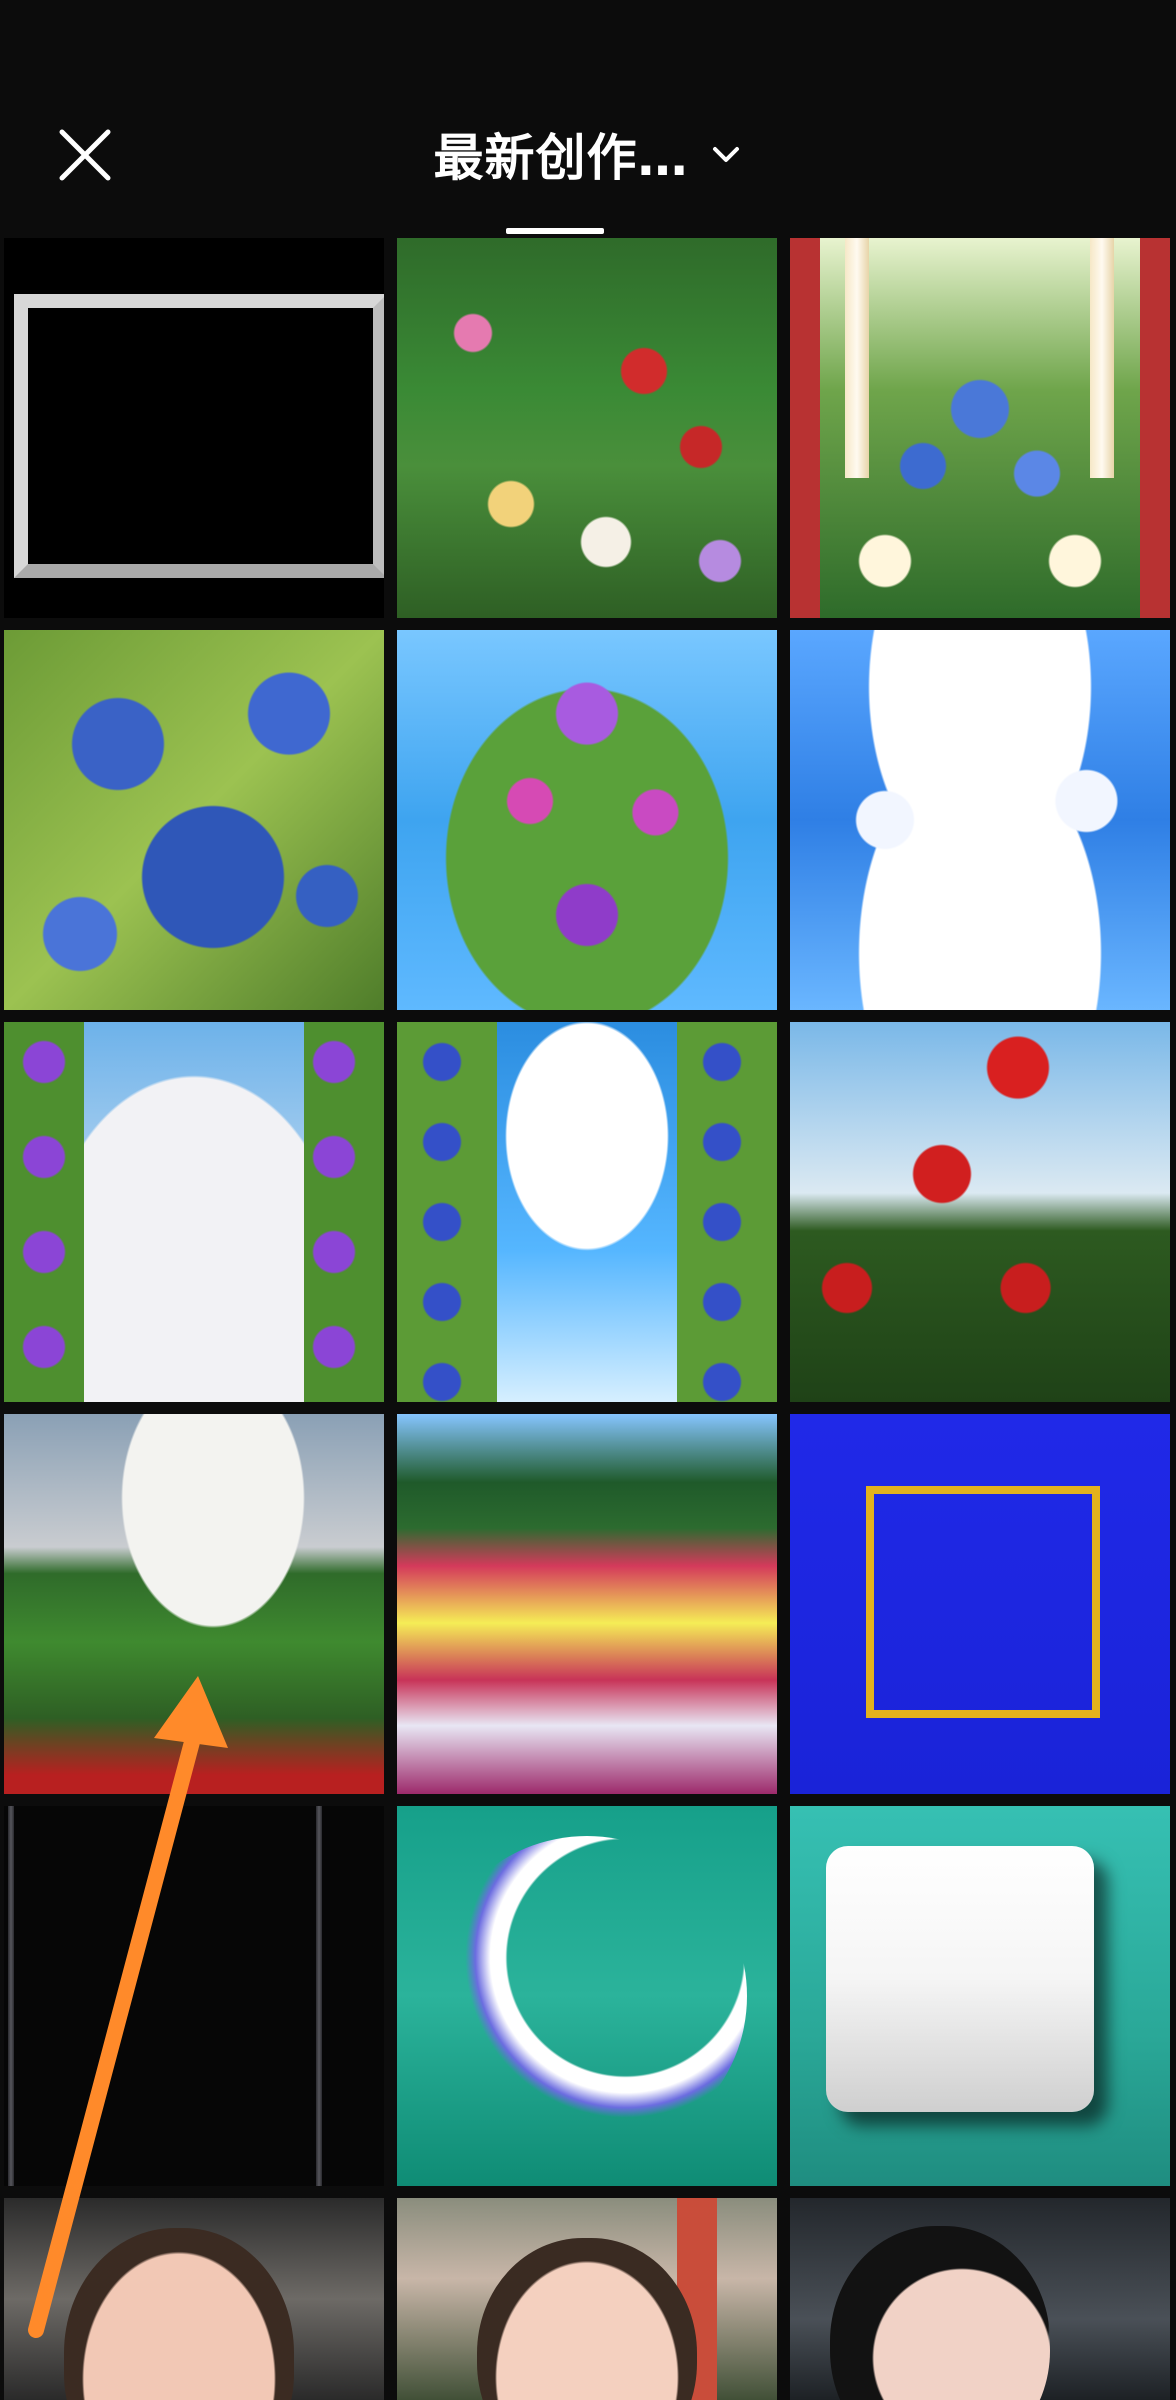 Image resolution: width=1176 pixels, height=2400 pixels. Describe the element at coordinates (980, 1212) in the screenshot. I see `red-roses-sky-thumbnail` at that location.